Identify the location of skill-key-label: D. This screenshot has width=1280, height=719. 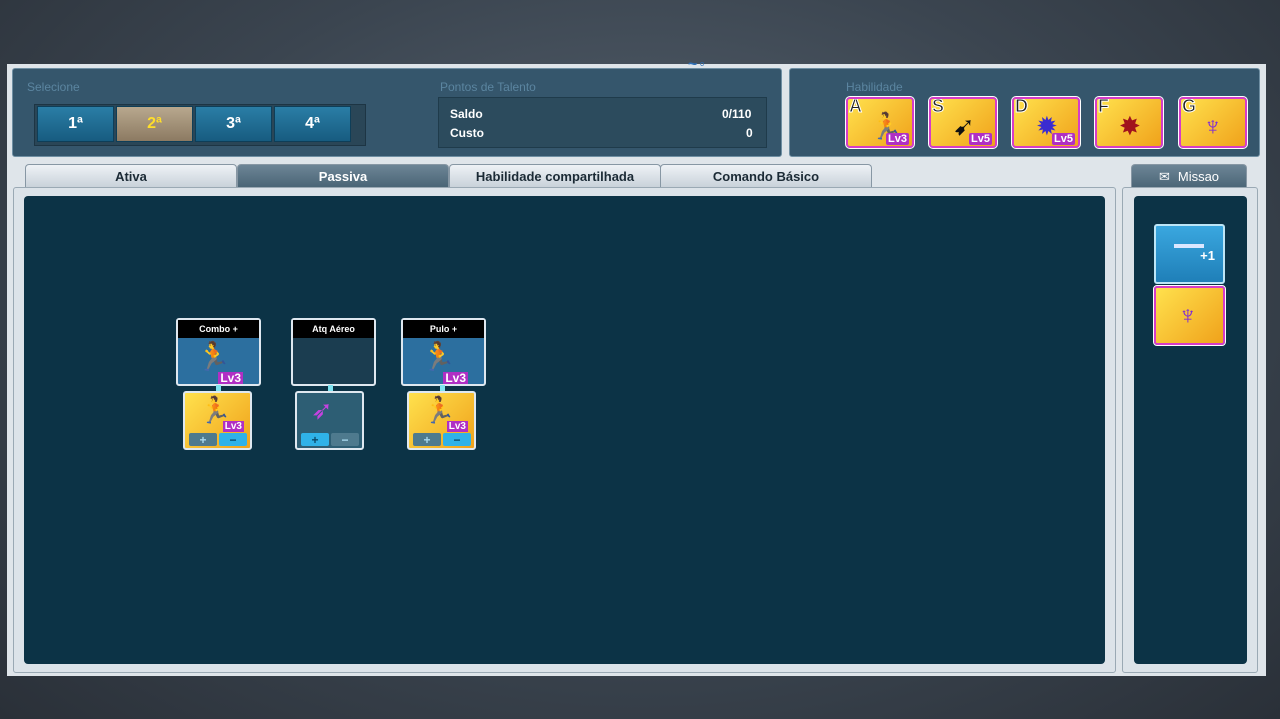
(1022, 107).